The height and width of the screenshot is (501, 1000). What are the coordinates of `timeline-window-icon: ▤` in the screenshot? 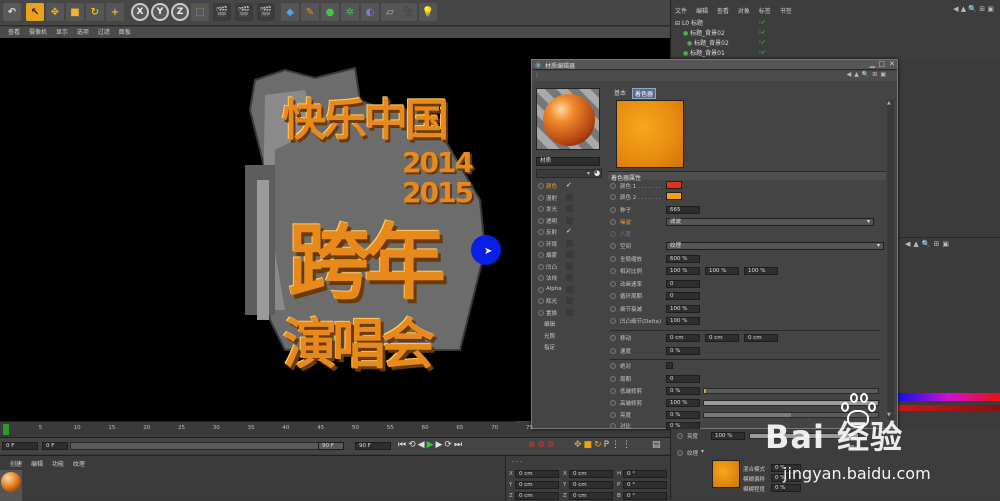 It's located at (656, 445).